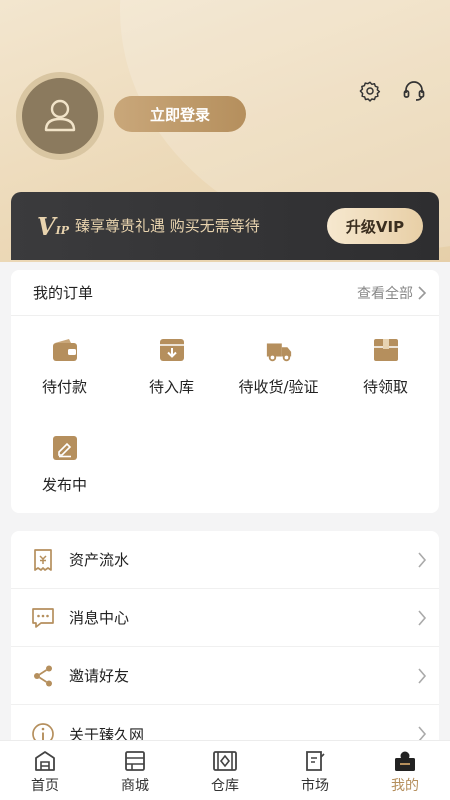 The height and width of the screenshot is (800, 450). I want to click on tab-market: 市场, so click(315, 770).